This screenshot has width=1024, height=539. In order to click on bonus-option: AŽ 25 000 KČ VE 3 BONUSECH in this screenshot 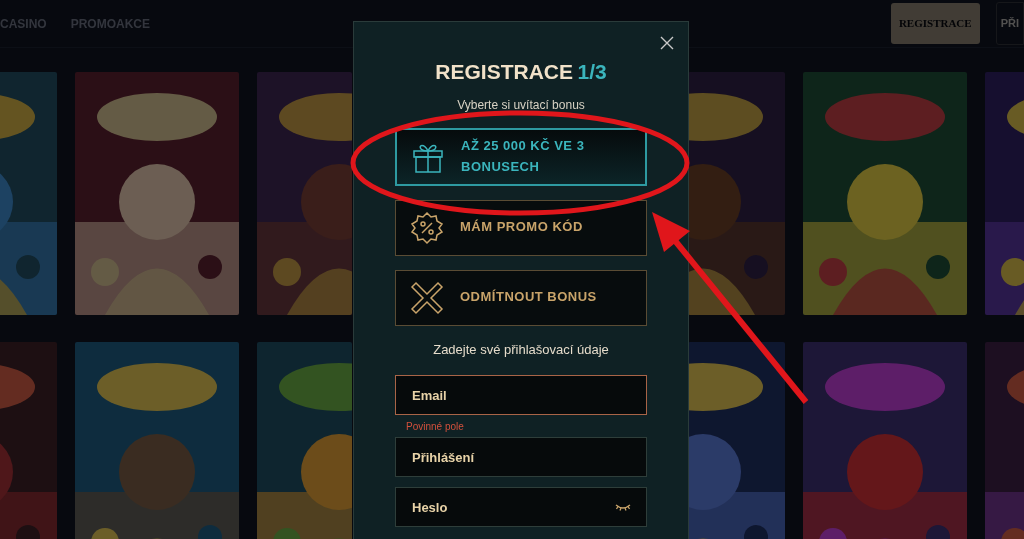, I will do `click(521, 156)`.